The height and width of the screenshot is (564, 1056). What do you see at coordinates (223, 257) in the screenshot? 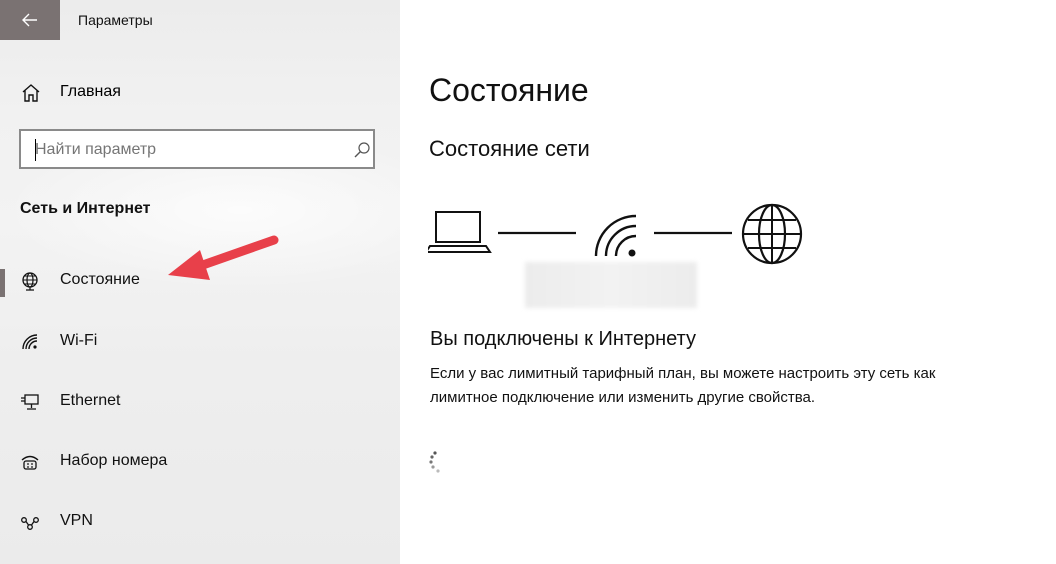
I see `annotation-arrow` at bounding box center [223, 257].